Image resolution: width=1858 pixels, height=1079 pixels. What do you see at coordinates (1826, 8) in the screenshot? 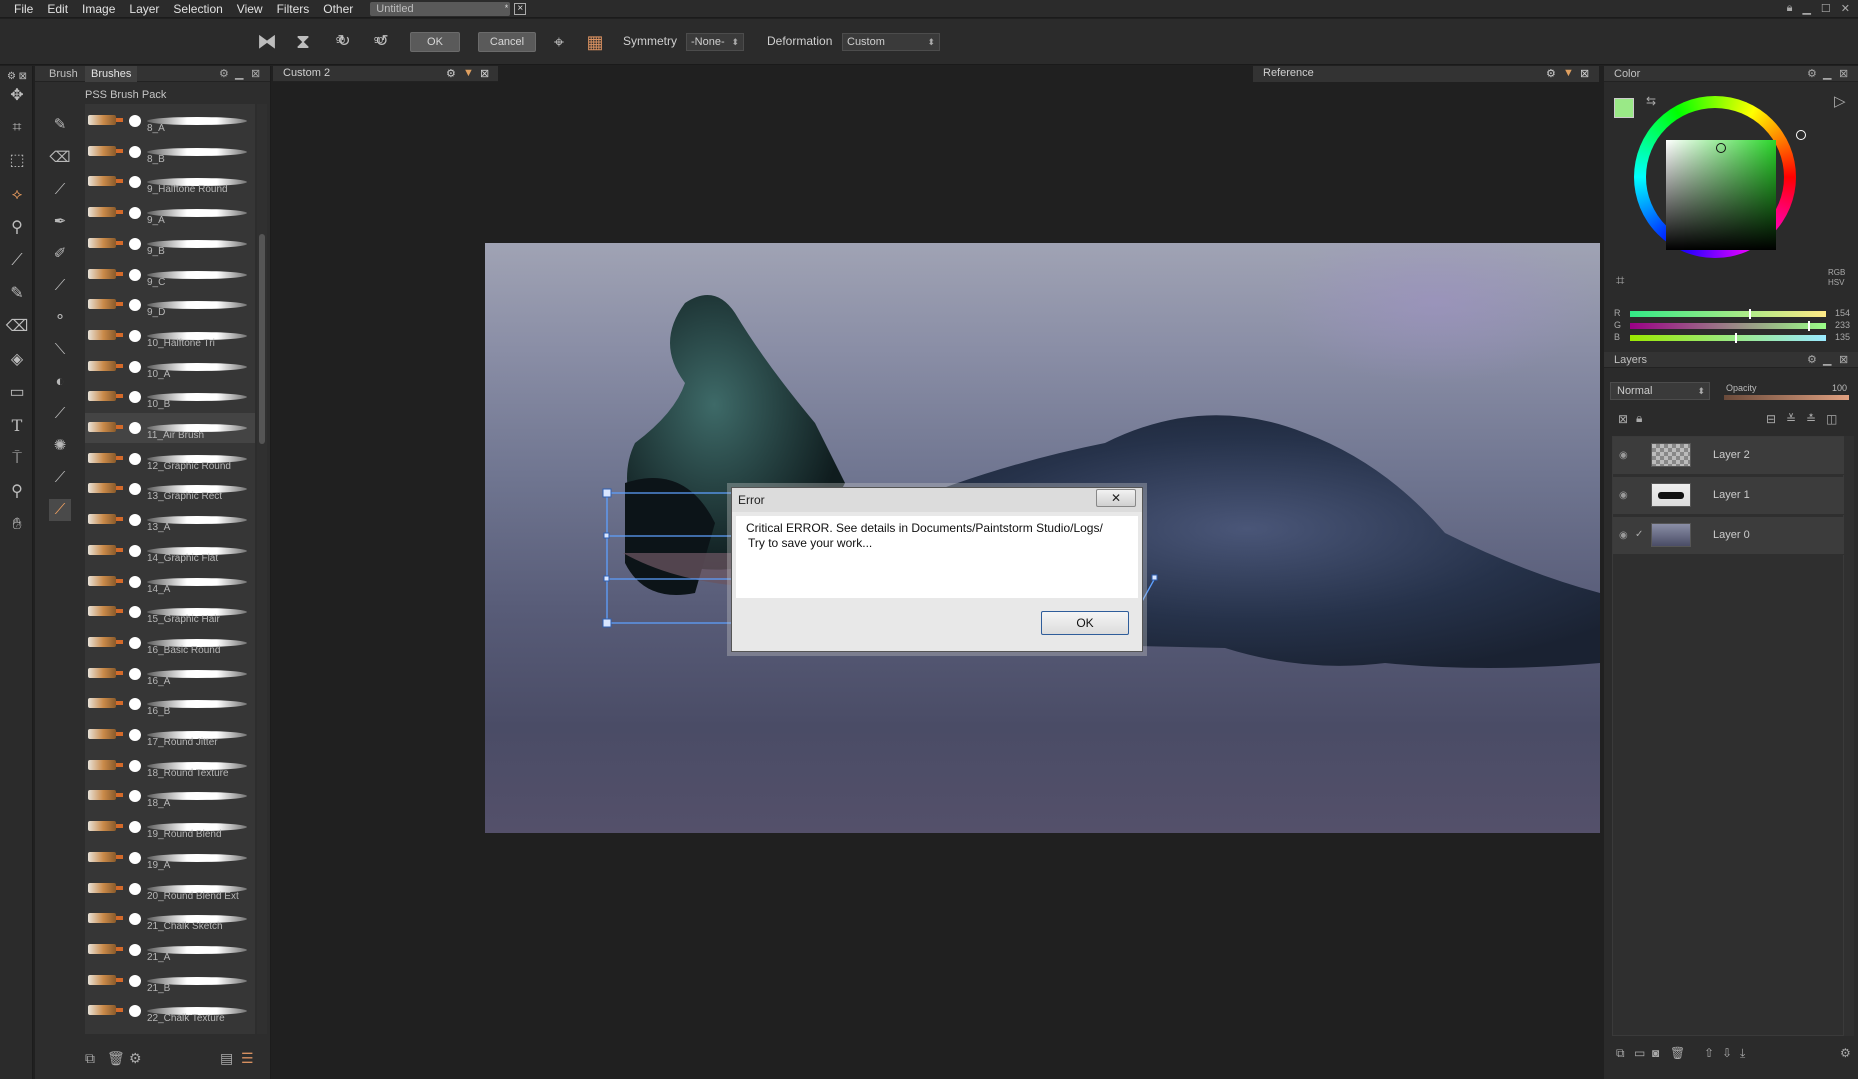
I see `maximize-icon: ☐` at bounding box center [1826, 8].